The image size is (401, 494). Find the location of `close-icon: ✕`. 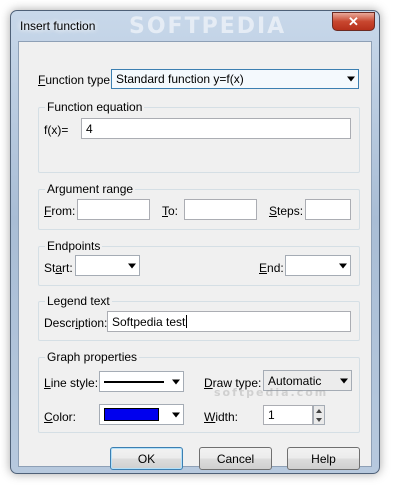

close-icon: ✕ is located at coordinates (353, 21).